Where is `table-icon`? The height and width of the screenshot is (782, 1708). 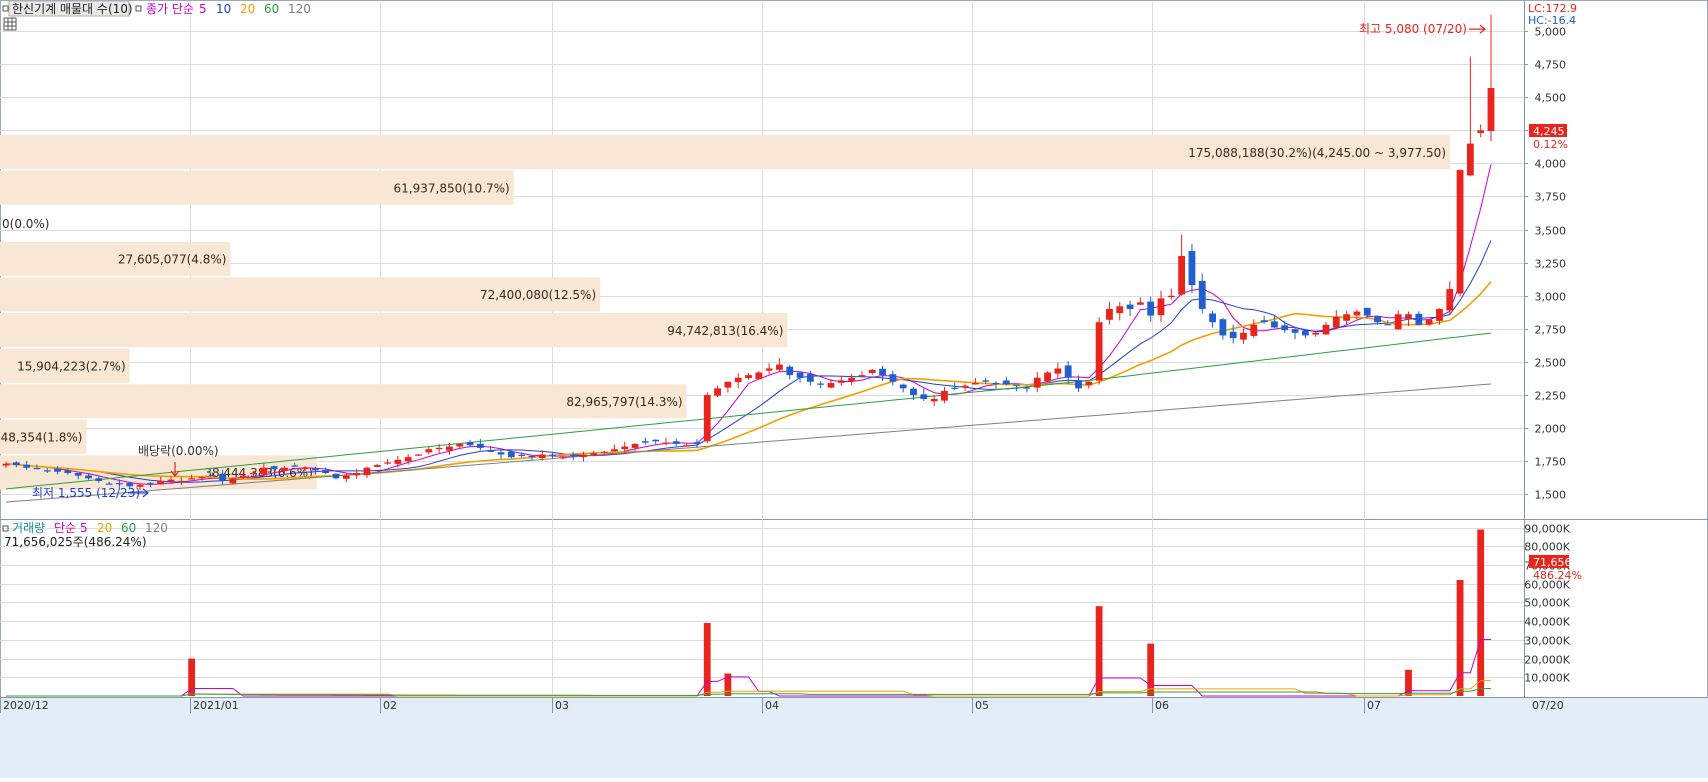 table-icon is located at coordinates (10, 24).